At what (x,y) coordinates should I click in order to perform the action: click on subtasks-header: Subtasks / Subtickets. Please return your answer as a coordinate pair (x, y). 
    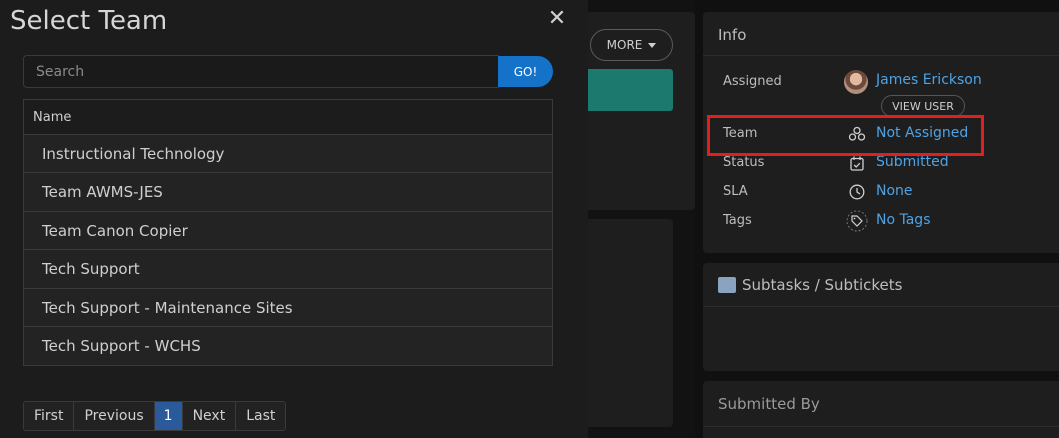
    Looking at the image, I should click on (881, 285).